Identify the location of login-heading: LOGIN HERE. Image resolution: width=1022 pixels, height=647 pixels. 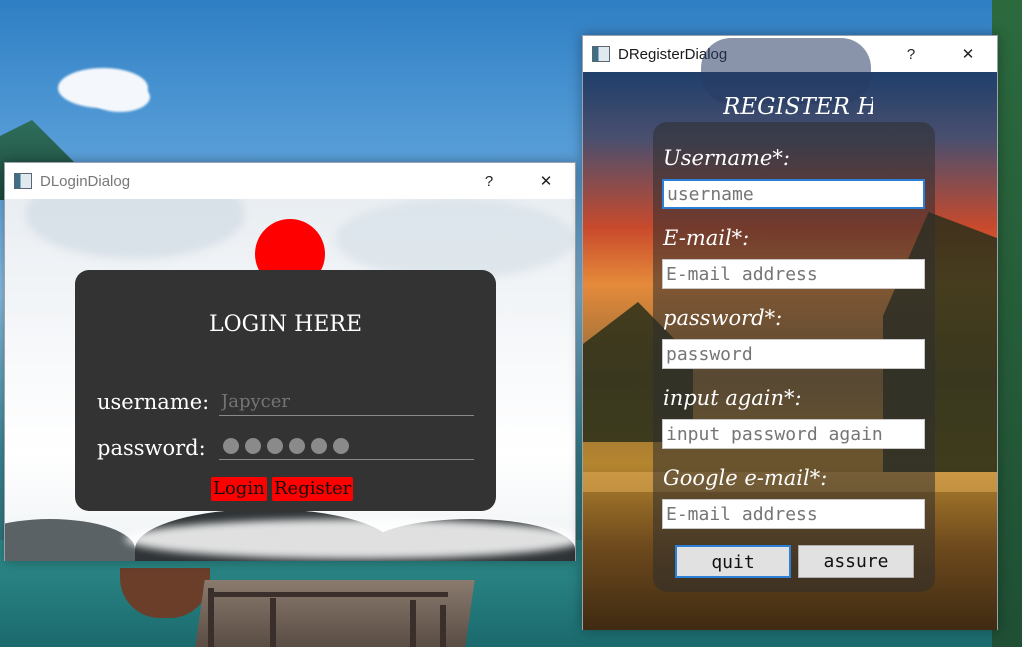
(285, 324).